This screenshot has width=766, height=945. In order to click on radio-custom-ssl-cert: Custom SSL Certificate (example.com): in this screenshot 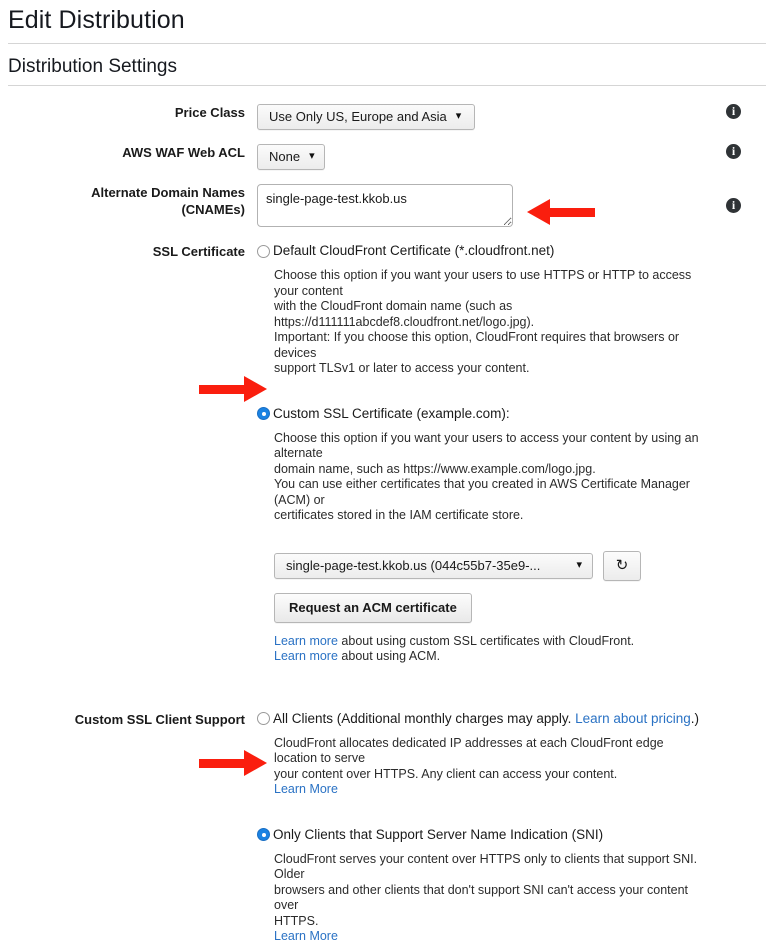, I will do `click(483, 414)`.